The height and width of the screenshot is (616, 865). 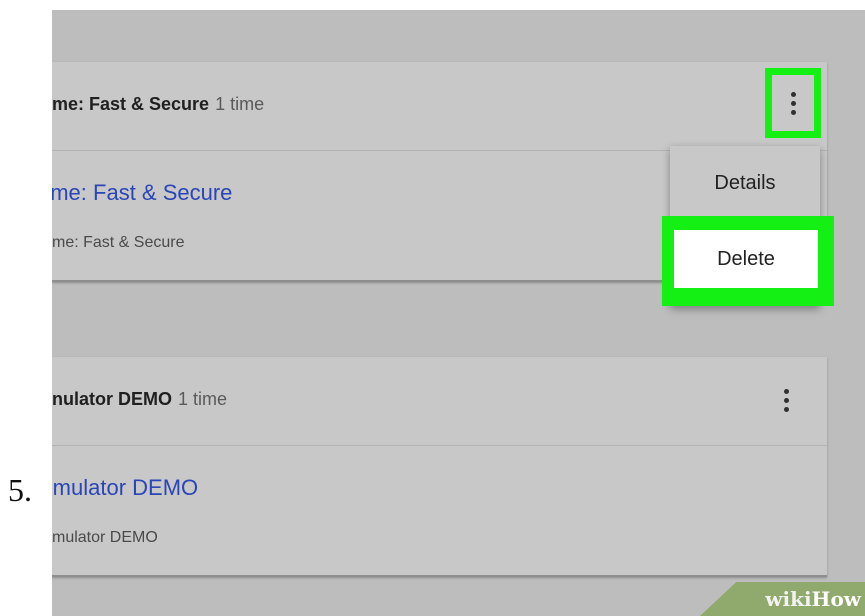 I want to click on card-title-text: me: Fast & Secure, so click(x=131, y=104).